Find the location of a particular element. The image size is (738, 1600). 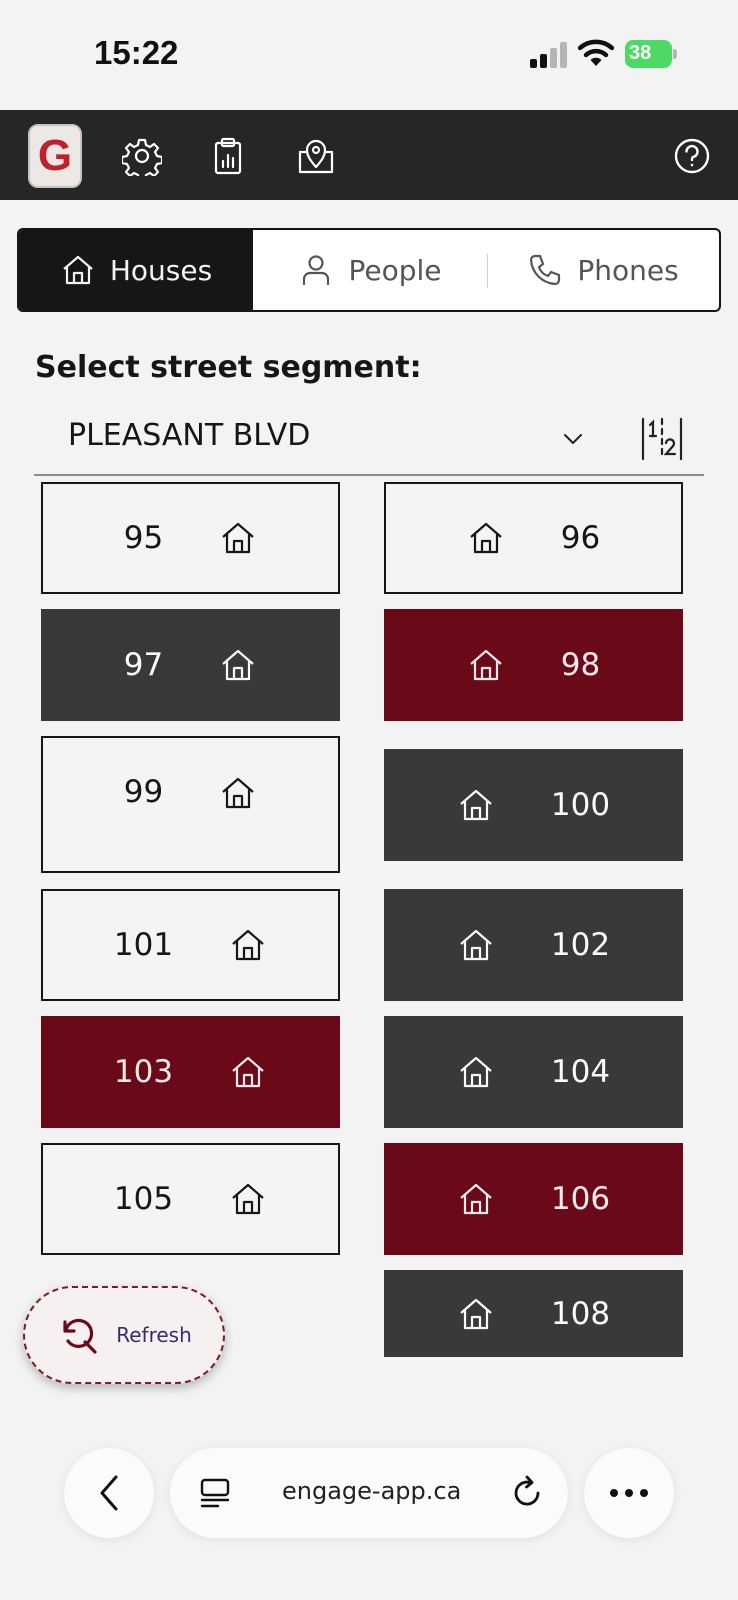

house-number: 108 is located at coordinates (580, 1313).